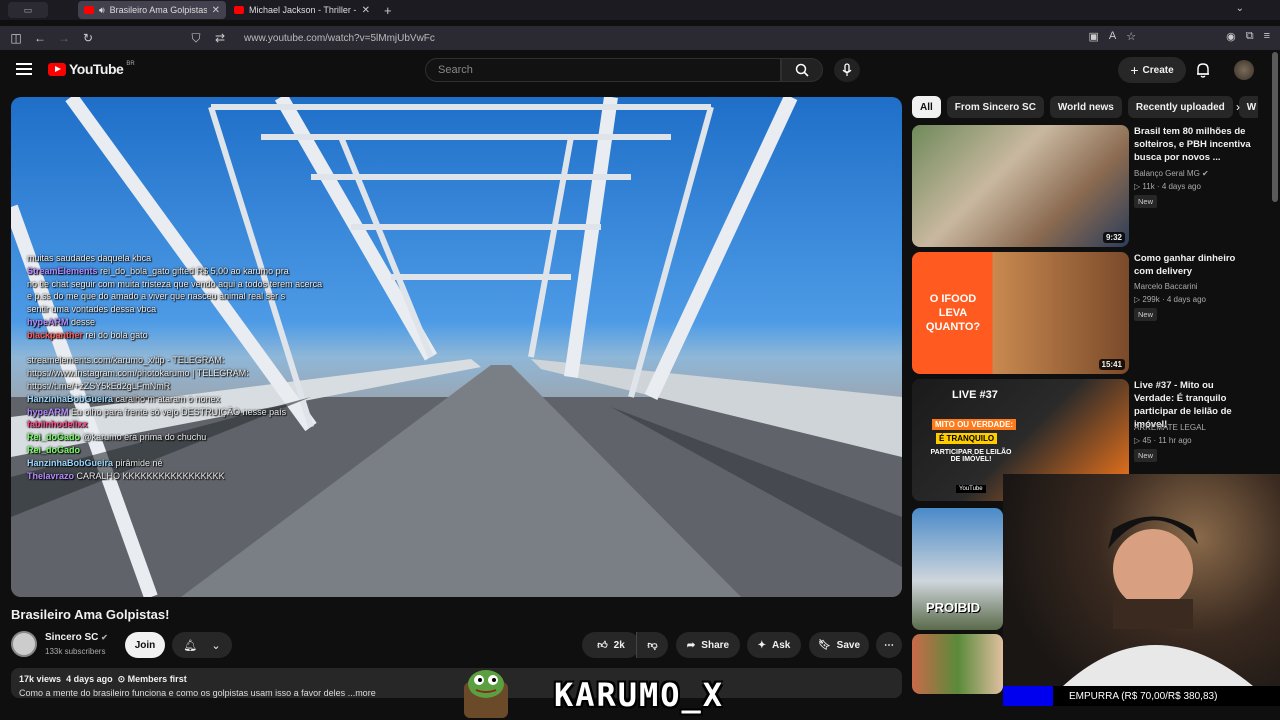  What do you see at coordinates (1231, 36) in the screenshot?
I see `account-icon: ◉` at bounding box center [1231, 36].